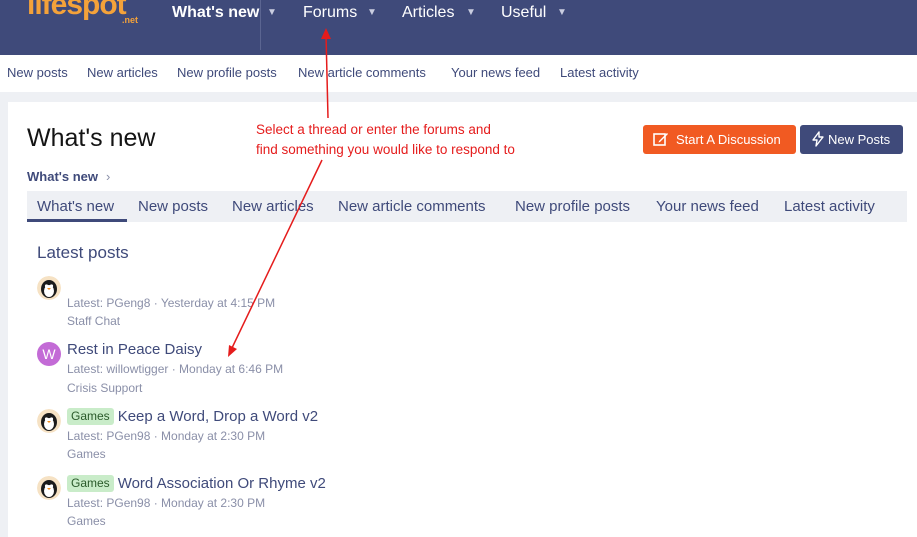  I want to click on nav-divider, so click(260, 25).